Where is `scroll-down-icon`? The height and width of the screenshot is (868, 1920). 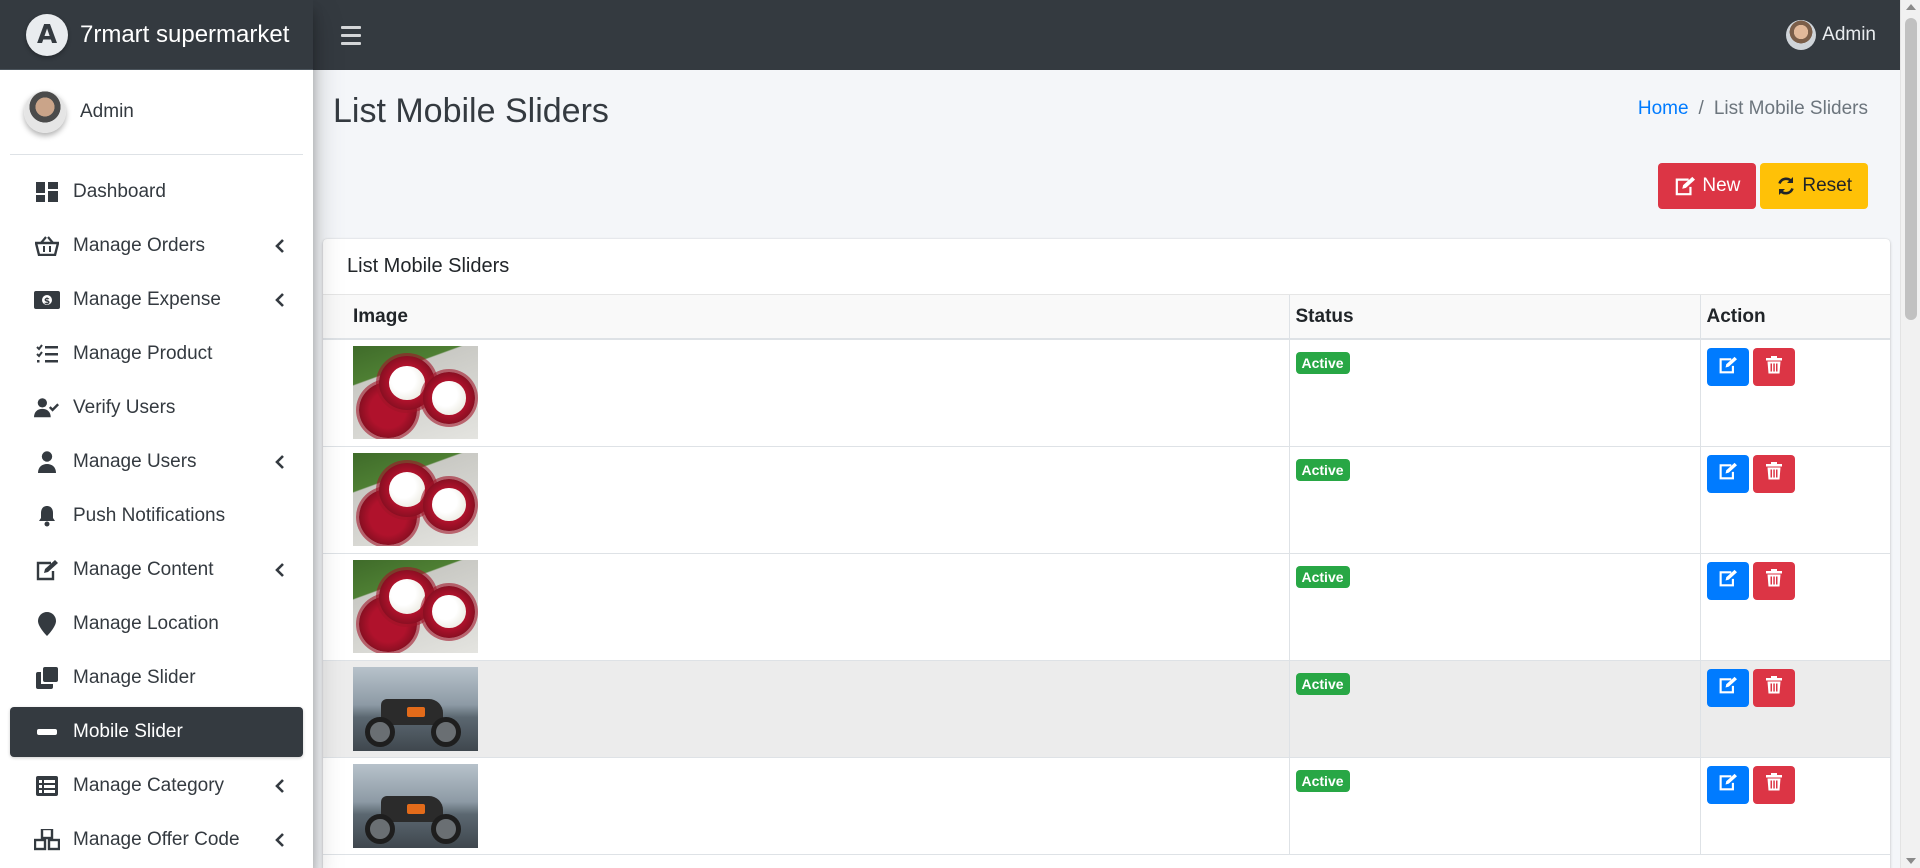
scroll-down-icon is located at coordinates (1911, 861).